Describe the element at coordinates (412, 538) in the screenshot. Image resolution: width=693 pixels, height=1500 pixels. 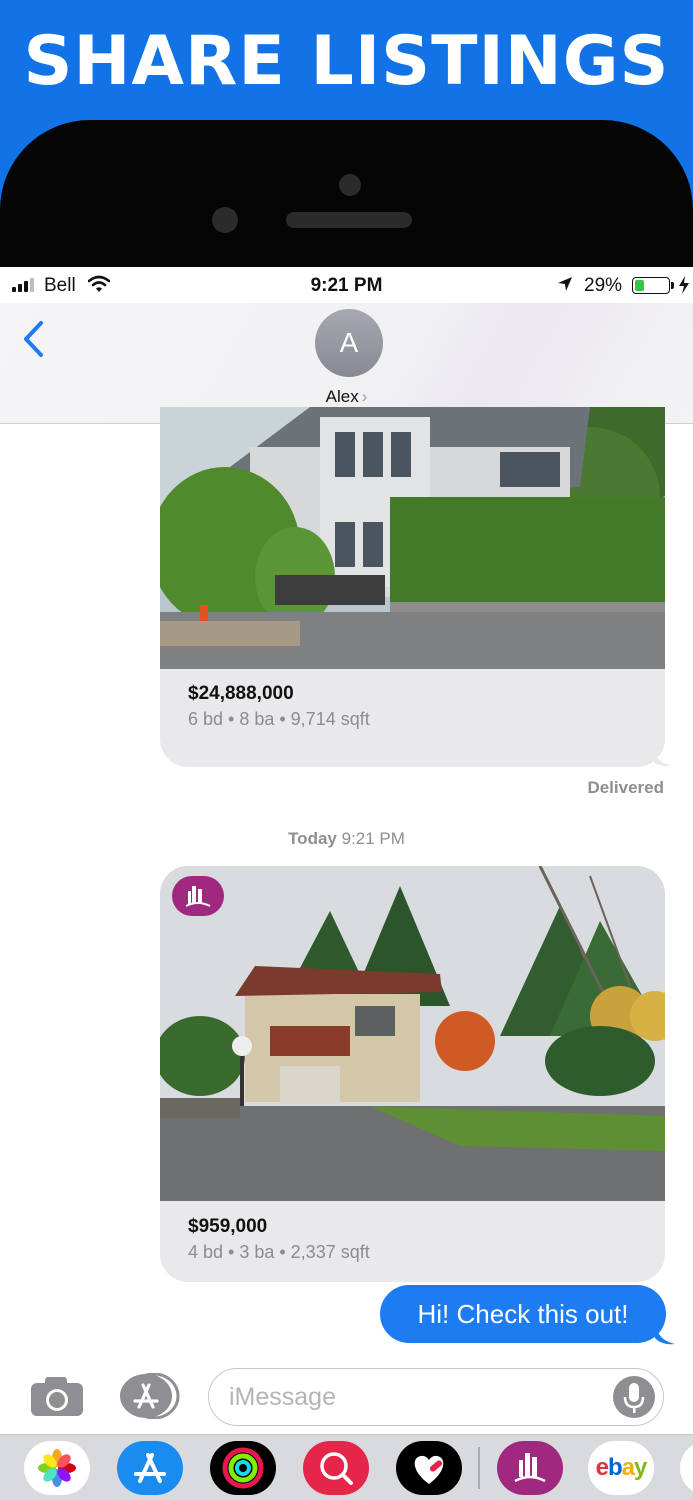
I see `listing-photo` at that location.